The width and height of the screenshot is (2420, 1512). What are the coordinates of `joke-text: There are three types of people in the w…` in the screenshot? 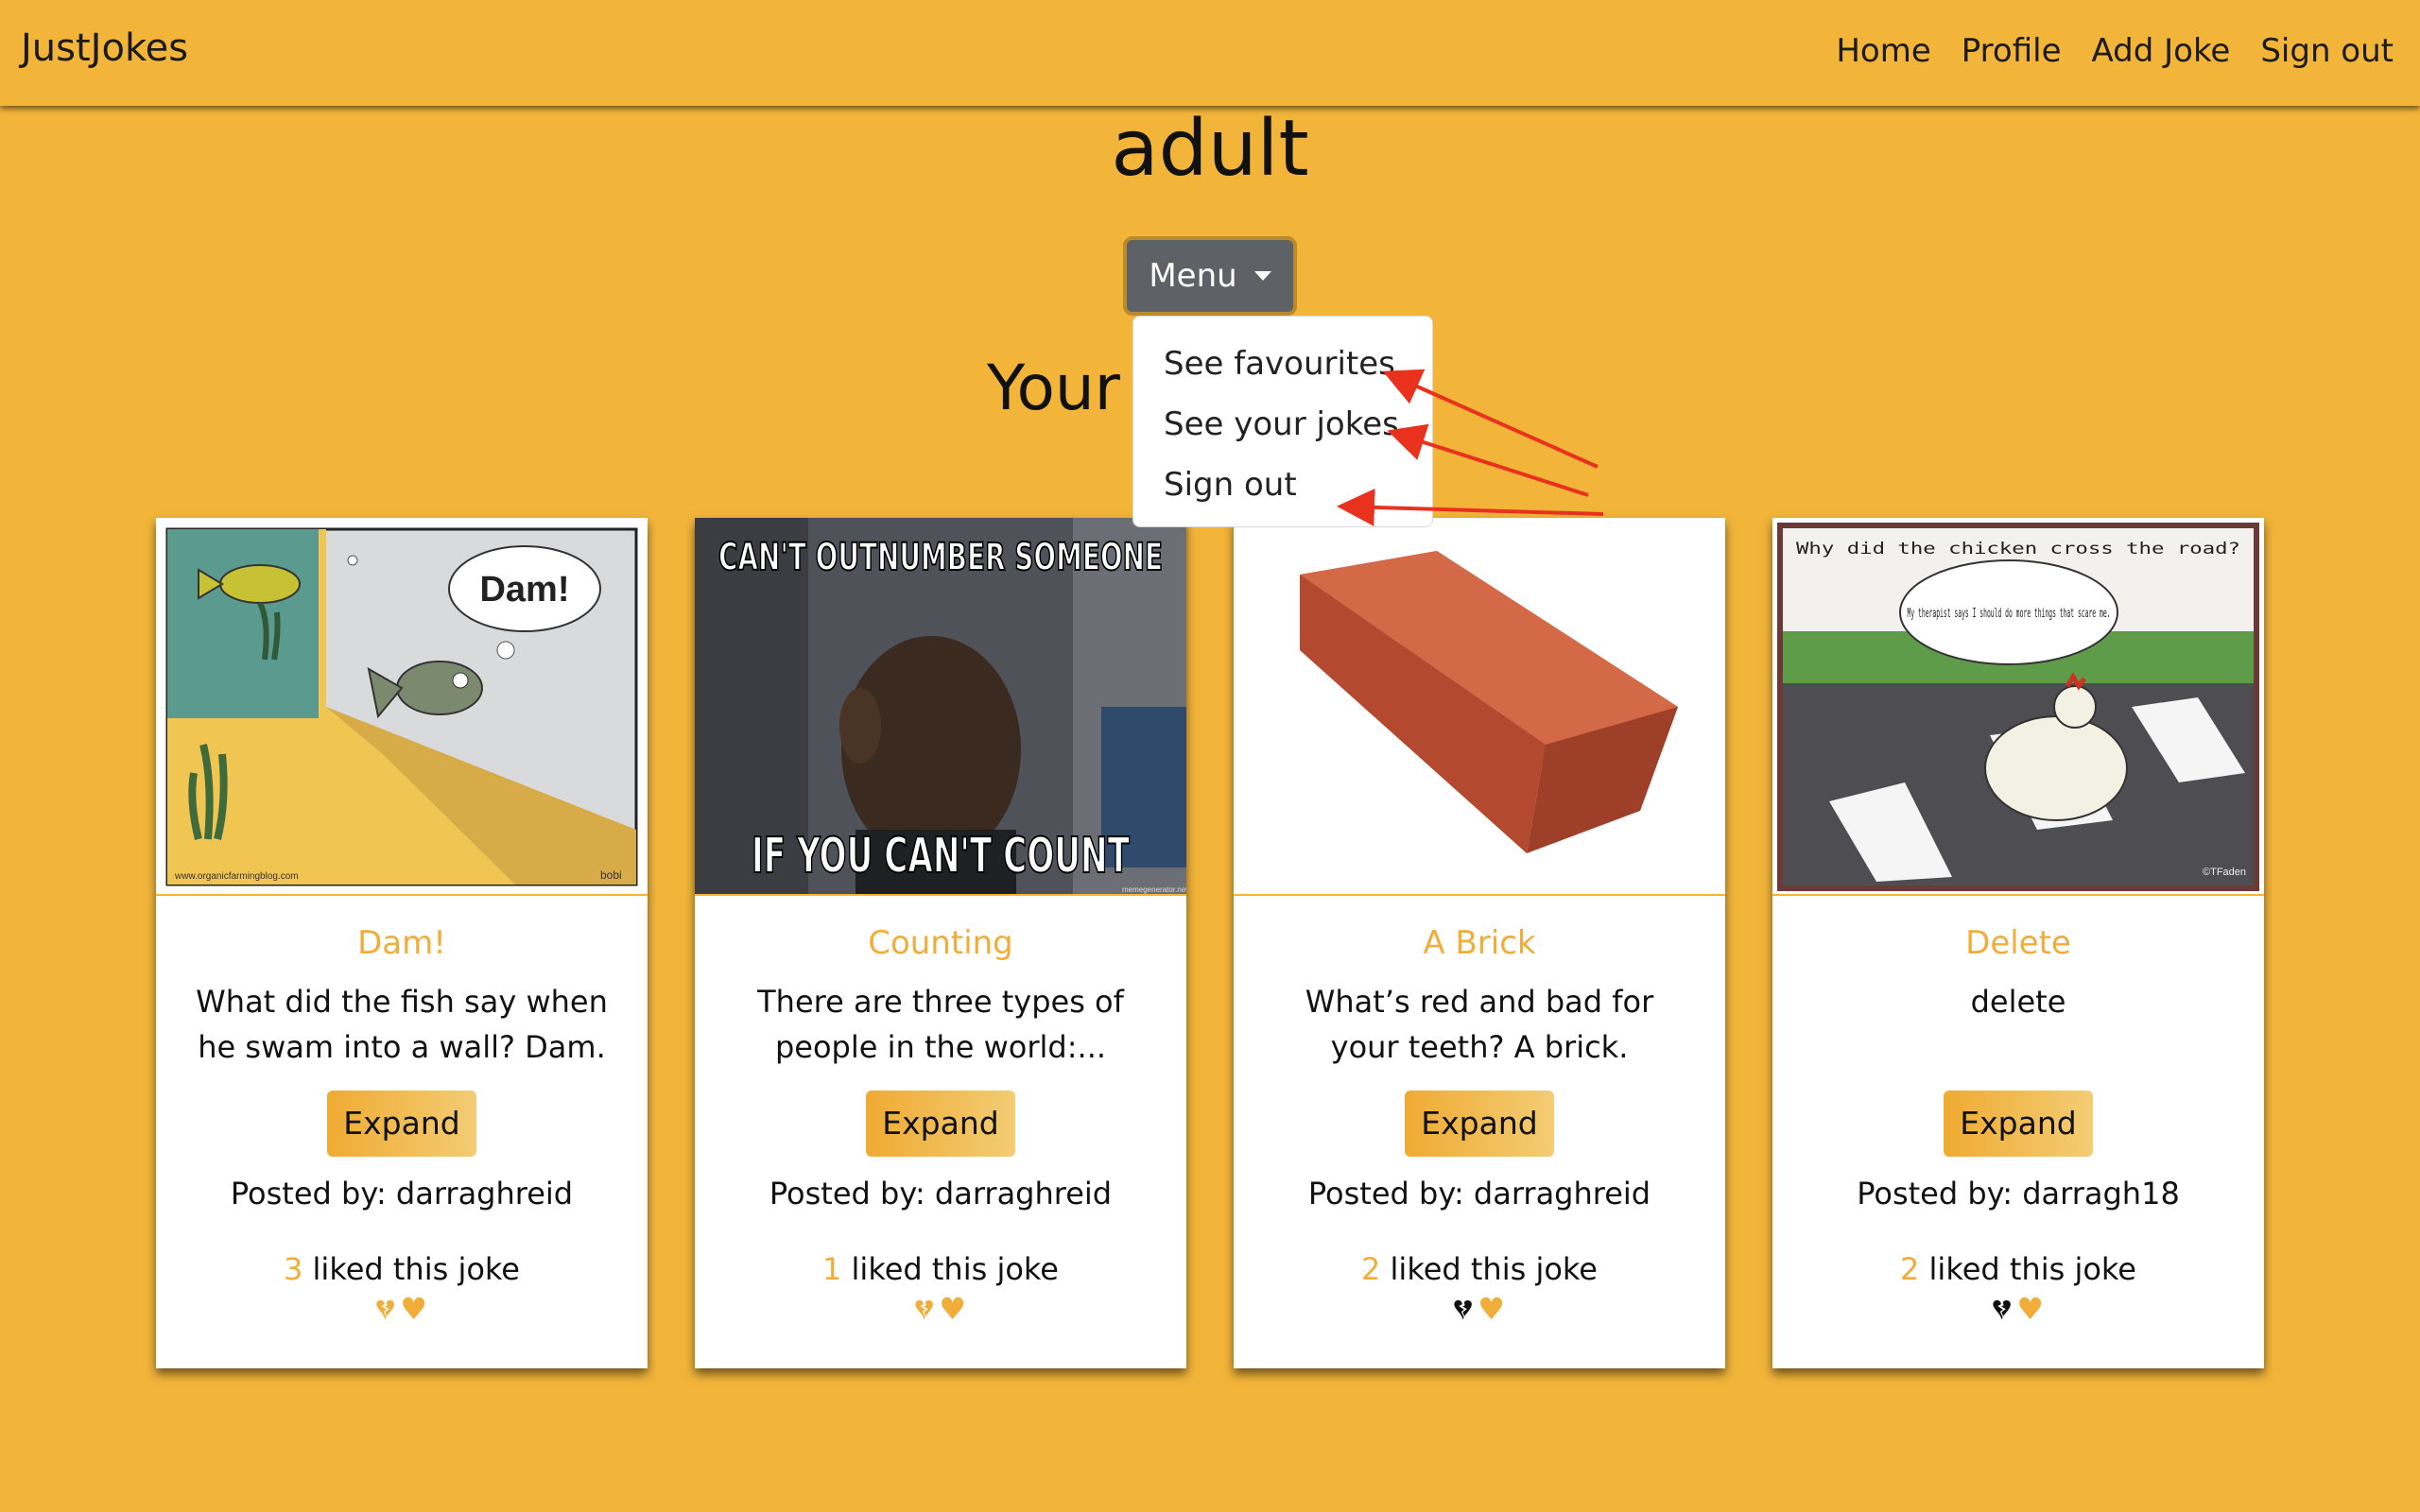 It's located at (941, 1024).